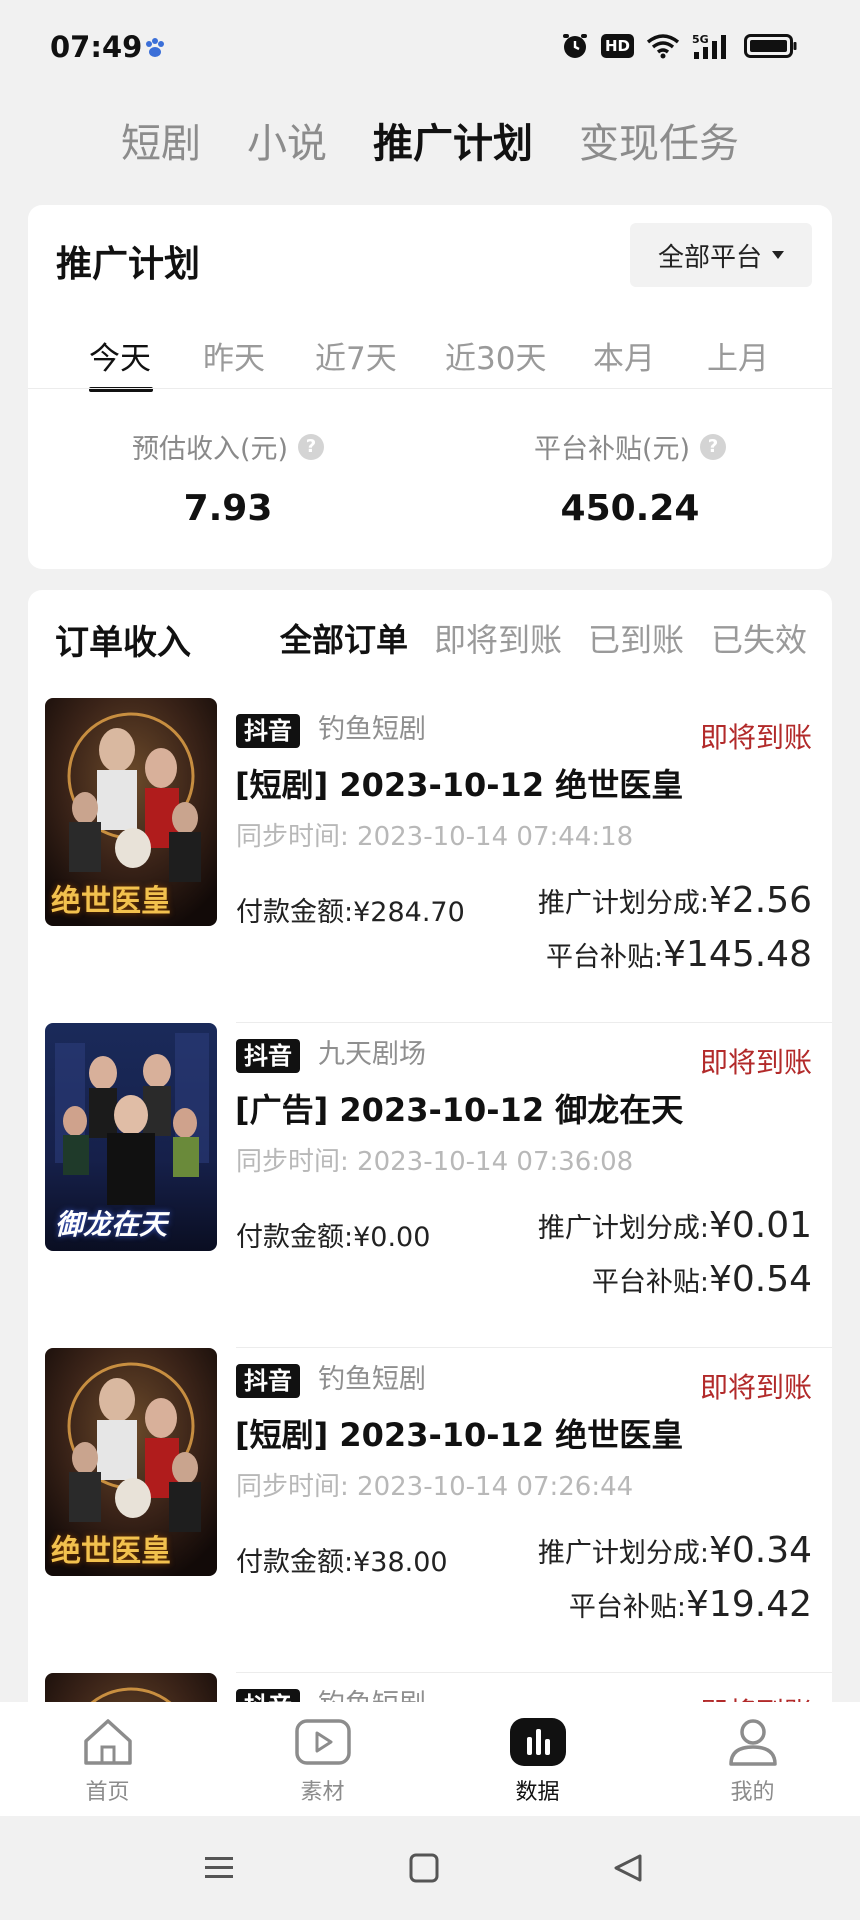 The image size is (860, 1920). What do you see at coordinates (690, 1604) in the screenshot?
I see `platform-subsidy: 平台补贴:¥19.42` at bounding box center [690, 1604].